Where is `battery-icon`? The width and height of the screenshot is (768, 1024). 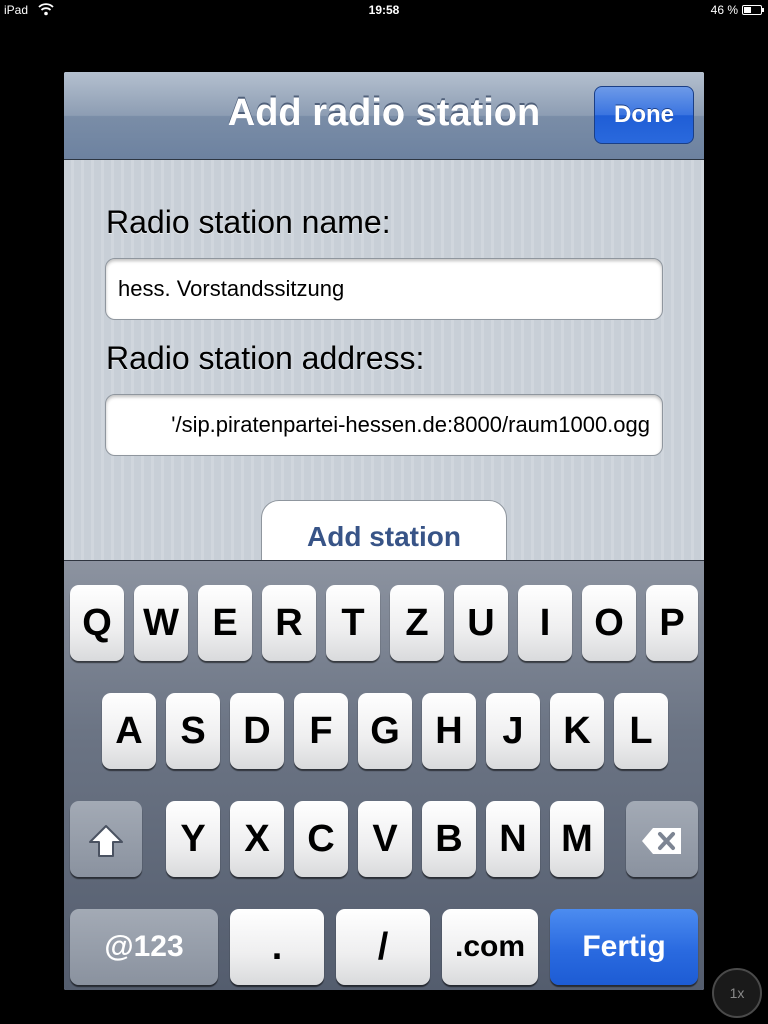
battery-icon is located at coordinates (753, 10).